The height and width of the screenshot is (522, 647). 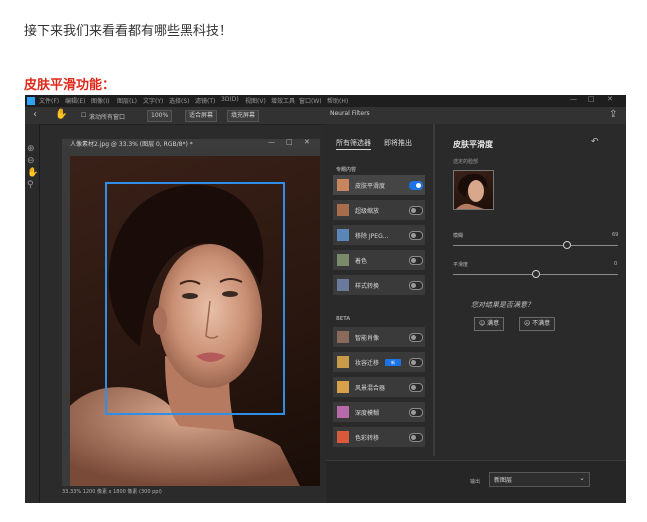 I want to click on satisfied-yes-label: 满意, so click(x=493, y=323).